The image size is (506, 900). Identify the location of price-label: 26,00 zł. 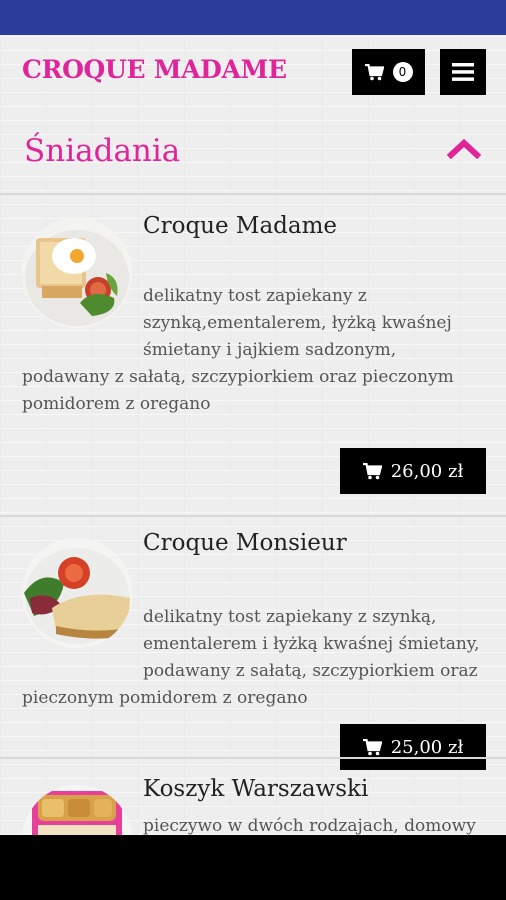
(427, 471).